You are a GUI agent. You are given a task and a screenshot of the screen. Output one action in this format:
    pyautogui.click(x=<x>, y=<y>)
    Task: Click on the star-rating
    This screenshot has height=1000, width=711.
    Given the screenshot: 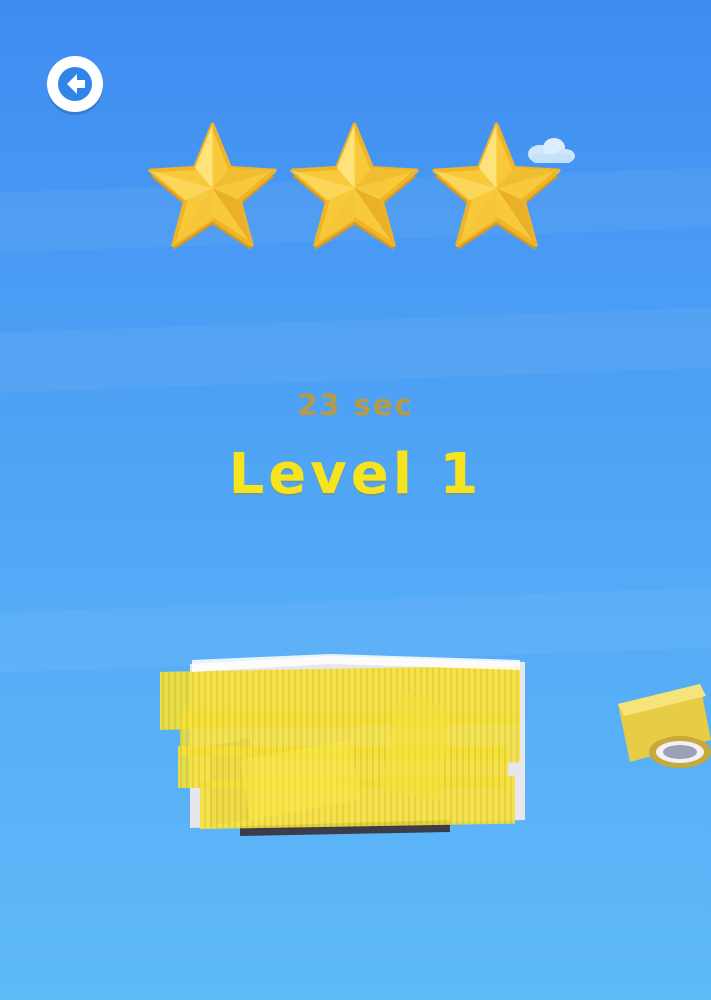 What is the action you would take?
    pyautogui.click(x=360, y=188)
    